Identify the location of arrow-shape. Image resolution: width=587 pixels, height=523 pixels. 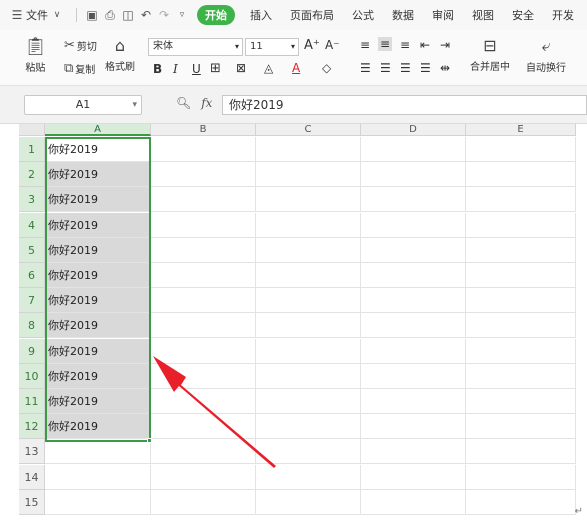
(214, 412).